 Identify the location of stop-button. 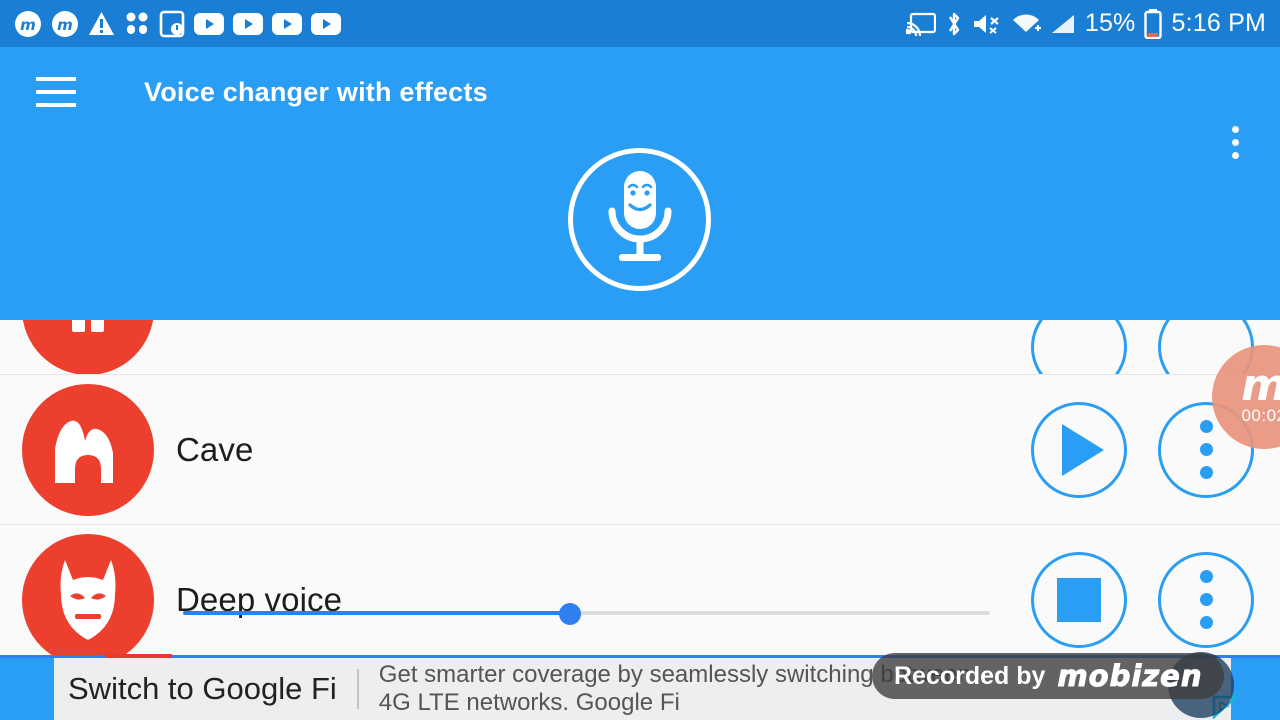
(1079, 599).